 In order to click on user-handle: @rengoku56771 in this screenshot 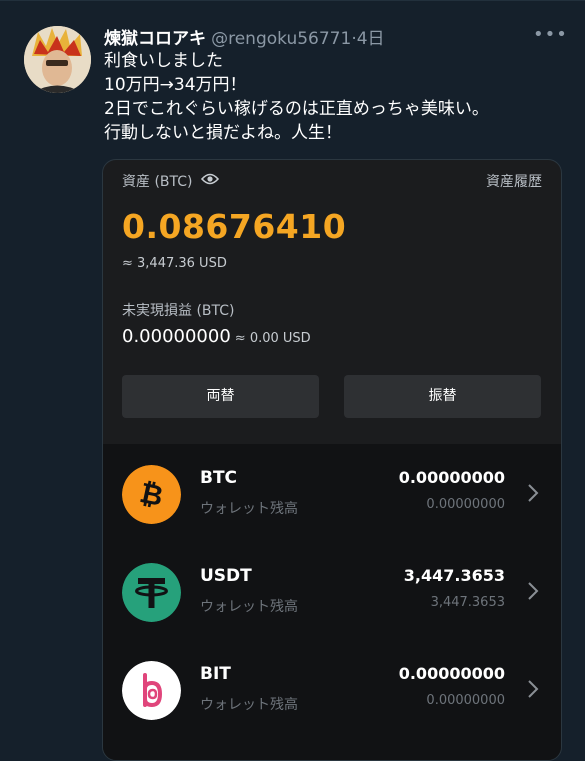, I will do `click(281, 39)`.